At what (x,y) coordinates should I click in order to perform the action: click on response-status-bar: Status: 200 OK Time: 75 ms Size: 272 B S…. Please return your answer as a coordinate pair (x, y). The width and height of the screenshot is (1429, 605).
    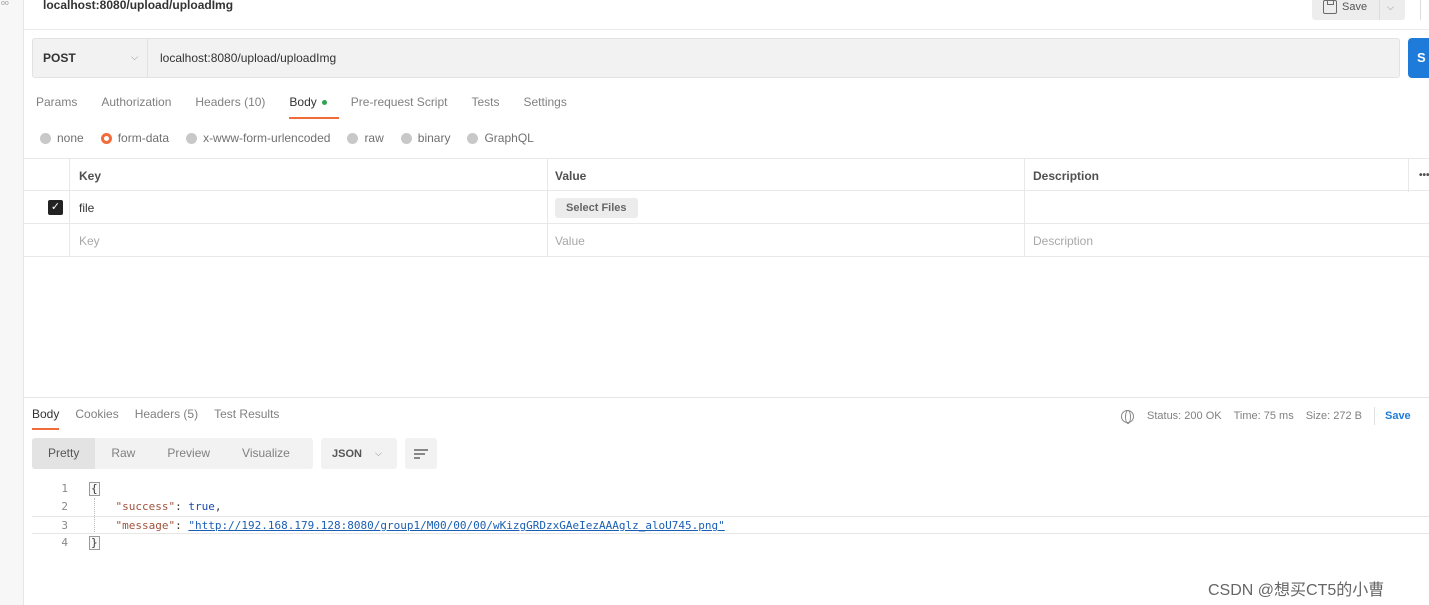
    Looking at the image, I should click on (1266, 416).